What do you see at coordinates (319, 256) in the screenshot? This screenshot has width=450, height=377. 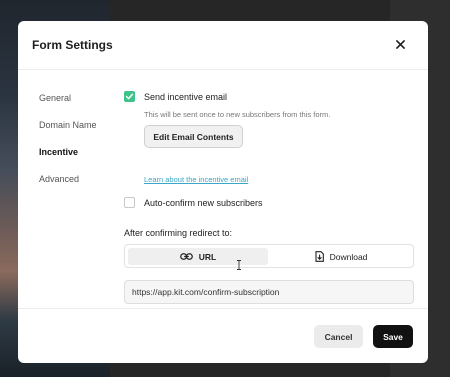 I see `download-file-icon` at bounding box center [319, 256].